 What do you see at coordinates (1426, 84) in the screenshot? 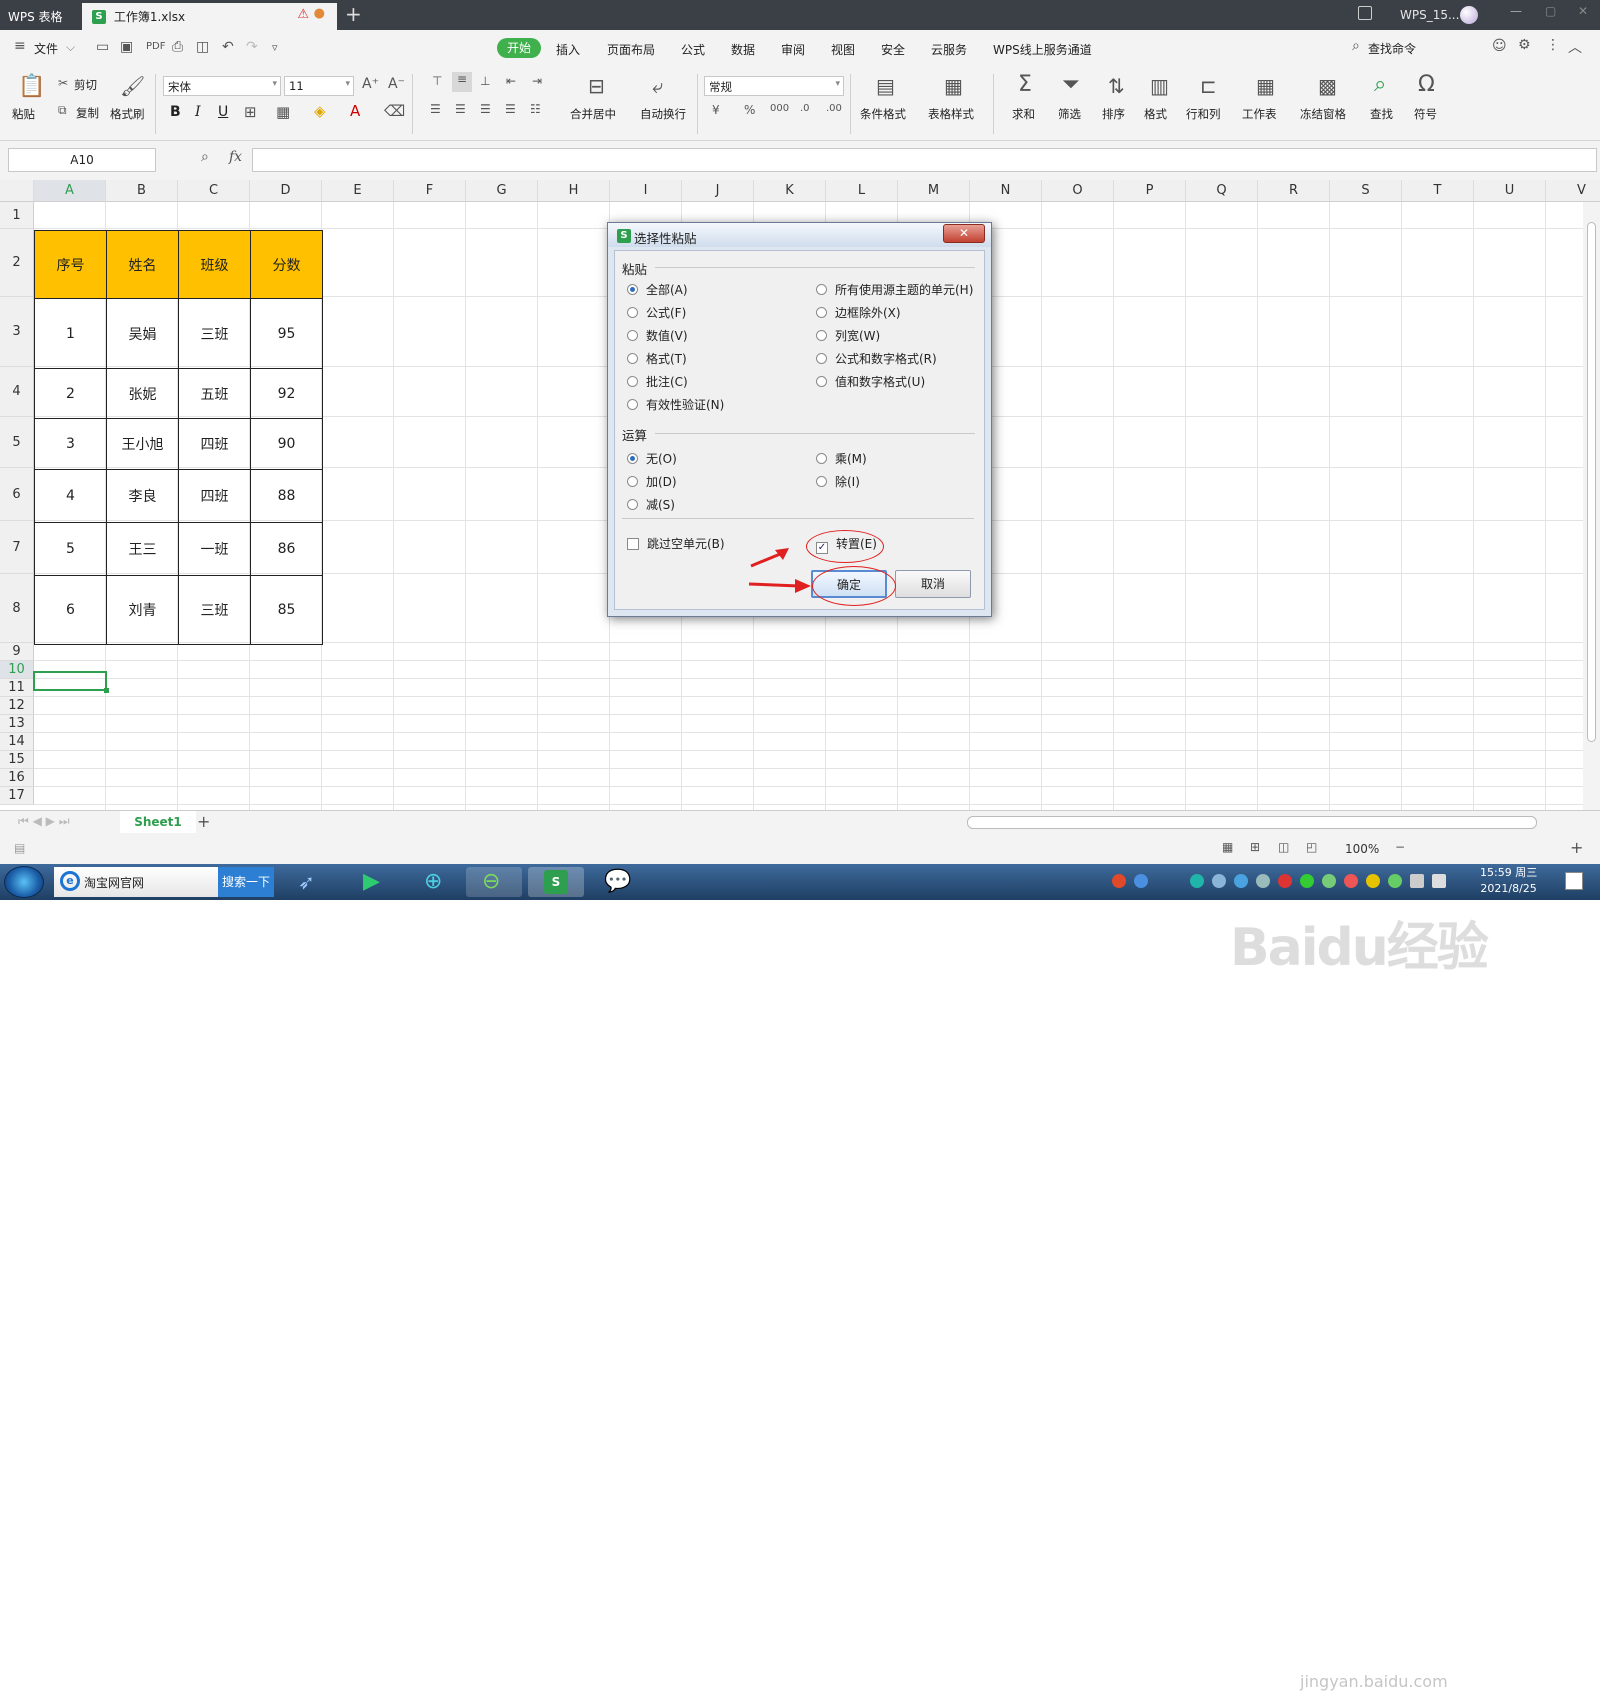
I see `symbol-icon: Ω` at bounding box center [1426, 84].